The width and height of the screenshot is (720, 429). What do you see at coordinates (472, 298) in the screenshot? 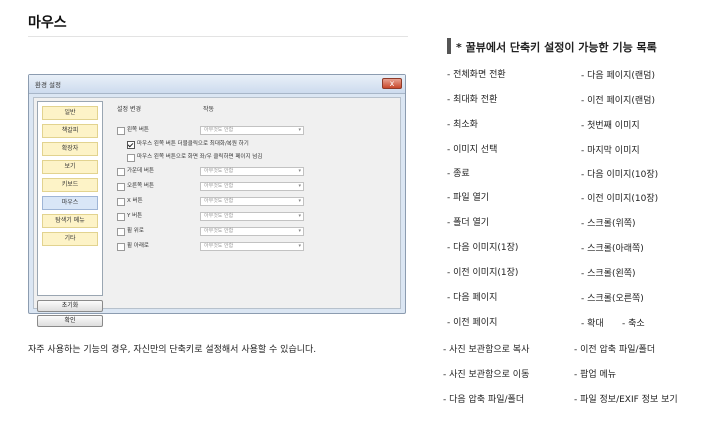
I see `list-item: - 다음 페이지` at bounding box center [472, 298].